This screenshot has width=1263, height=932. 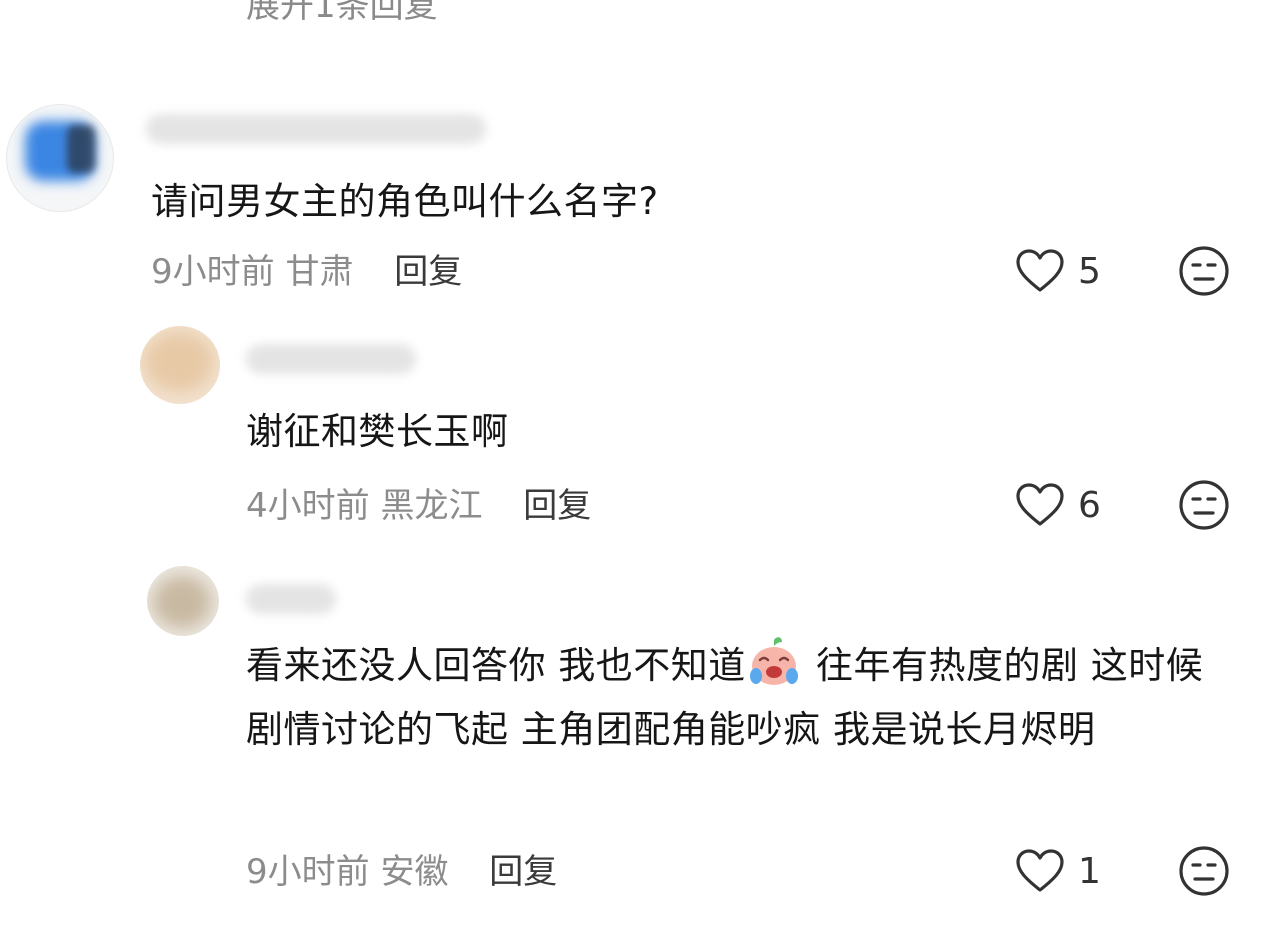 What do you see at coordinates (1089, 271) in the screenshot?
I see `like-count: 5` at bounding box center [1089, 271].